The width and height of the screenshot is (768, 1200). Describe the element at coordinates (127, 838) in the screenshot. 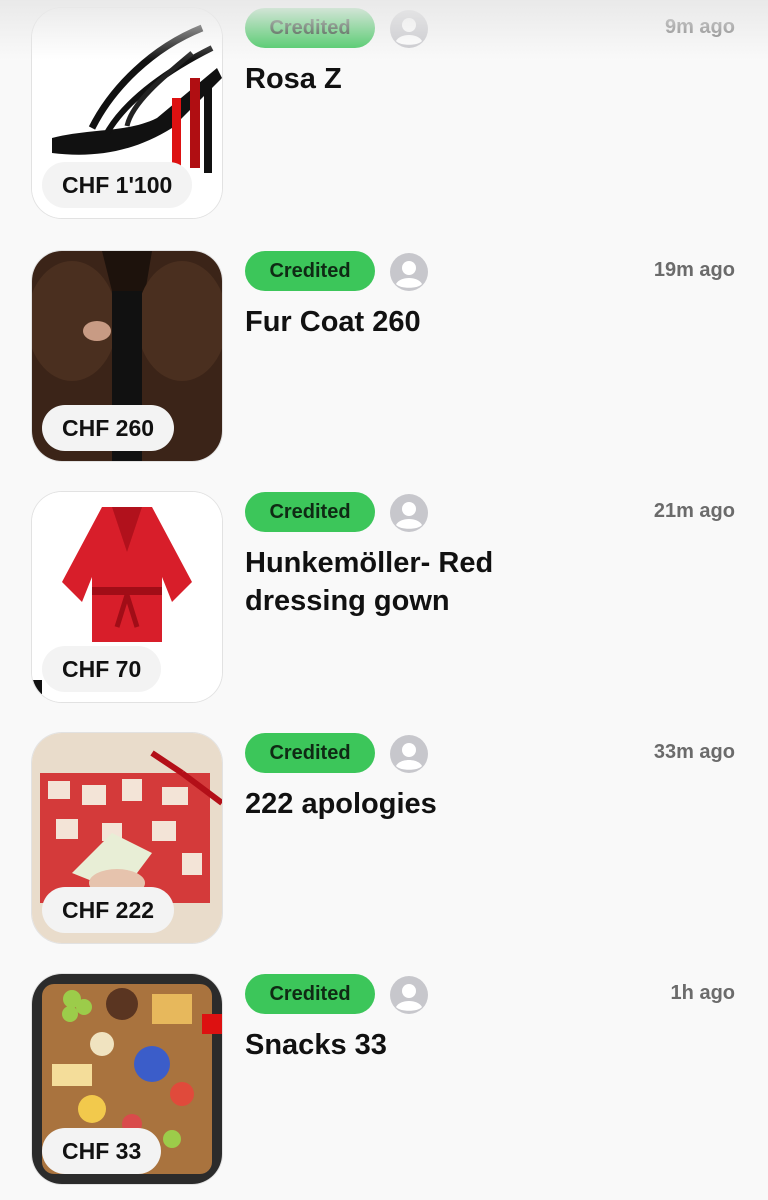

I see `item-thumbnail: CHF 222` at that location.